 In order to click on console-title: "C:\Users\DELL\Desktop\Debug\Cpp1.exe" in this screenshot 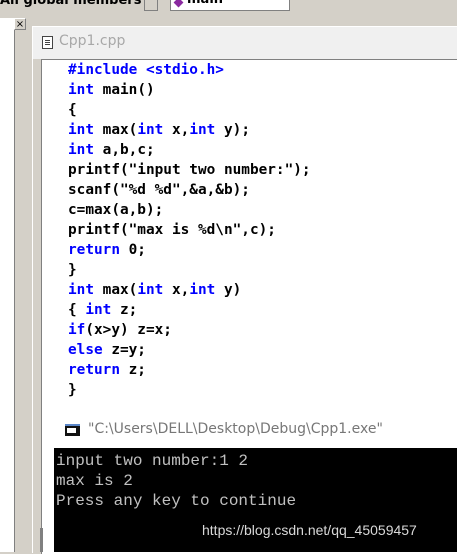, I will do `click(235, 429)`.